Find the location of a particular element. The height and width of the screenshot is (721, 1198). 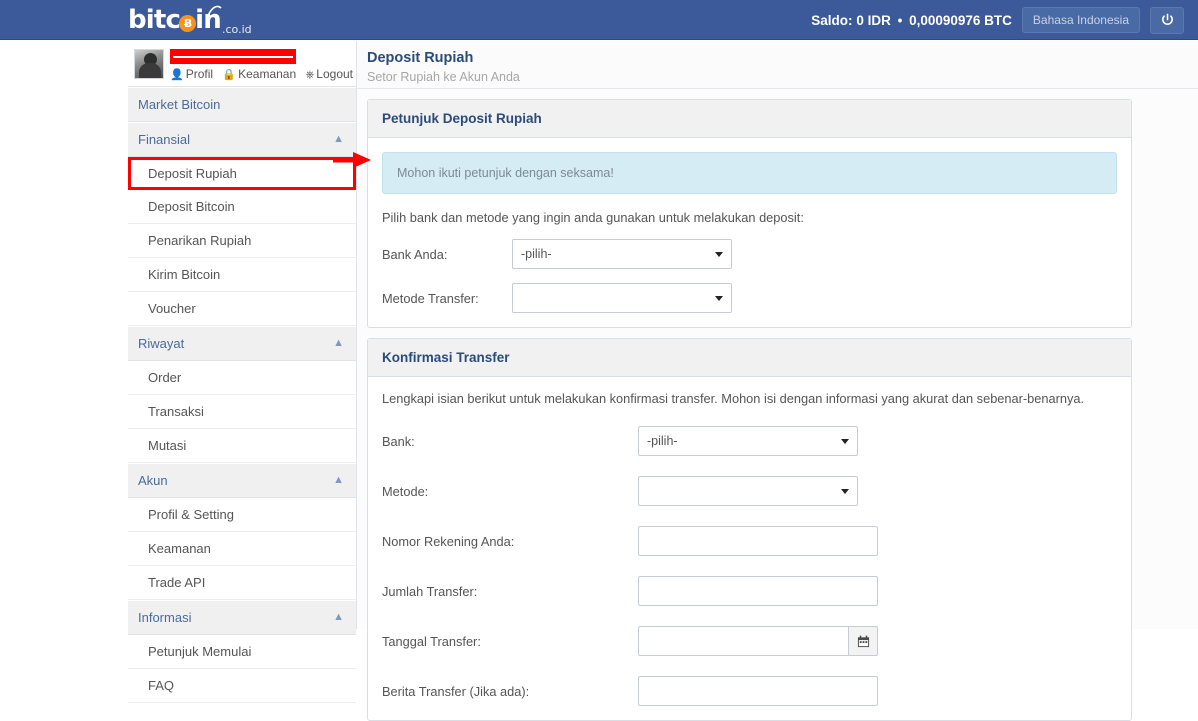

sidebar-item-kirim-bitcoin: Kirim Bitcoin is located at coordinates (242, 275).